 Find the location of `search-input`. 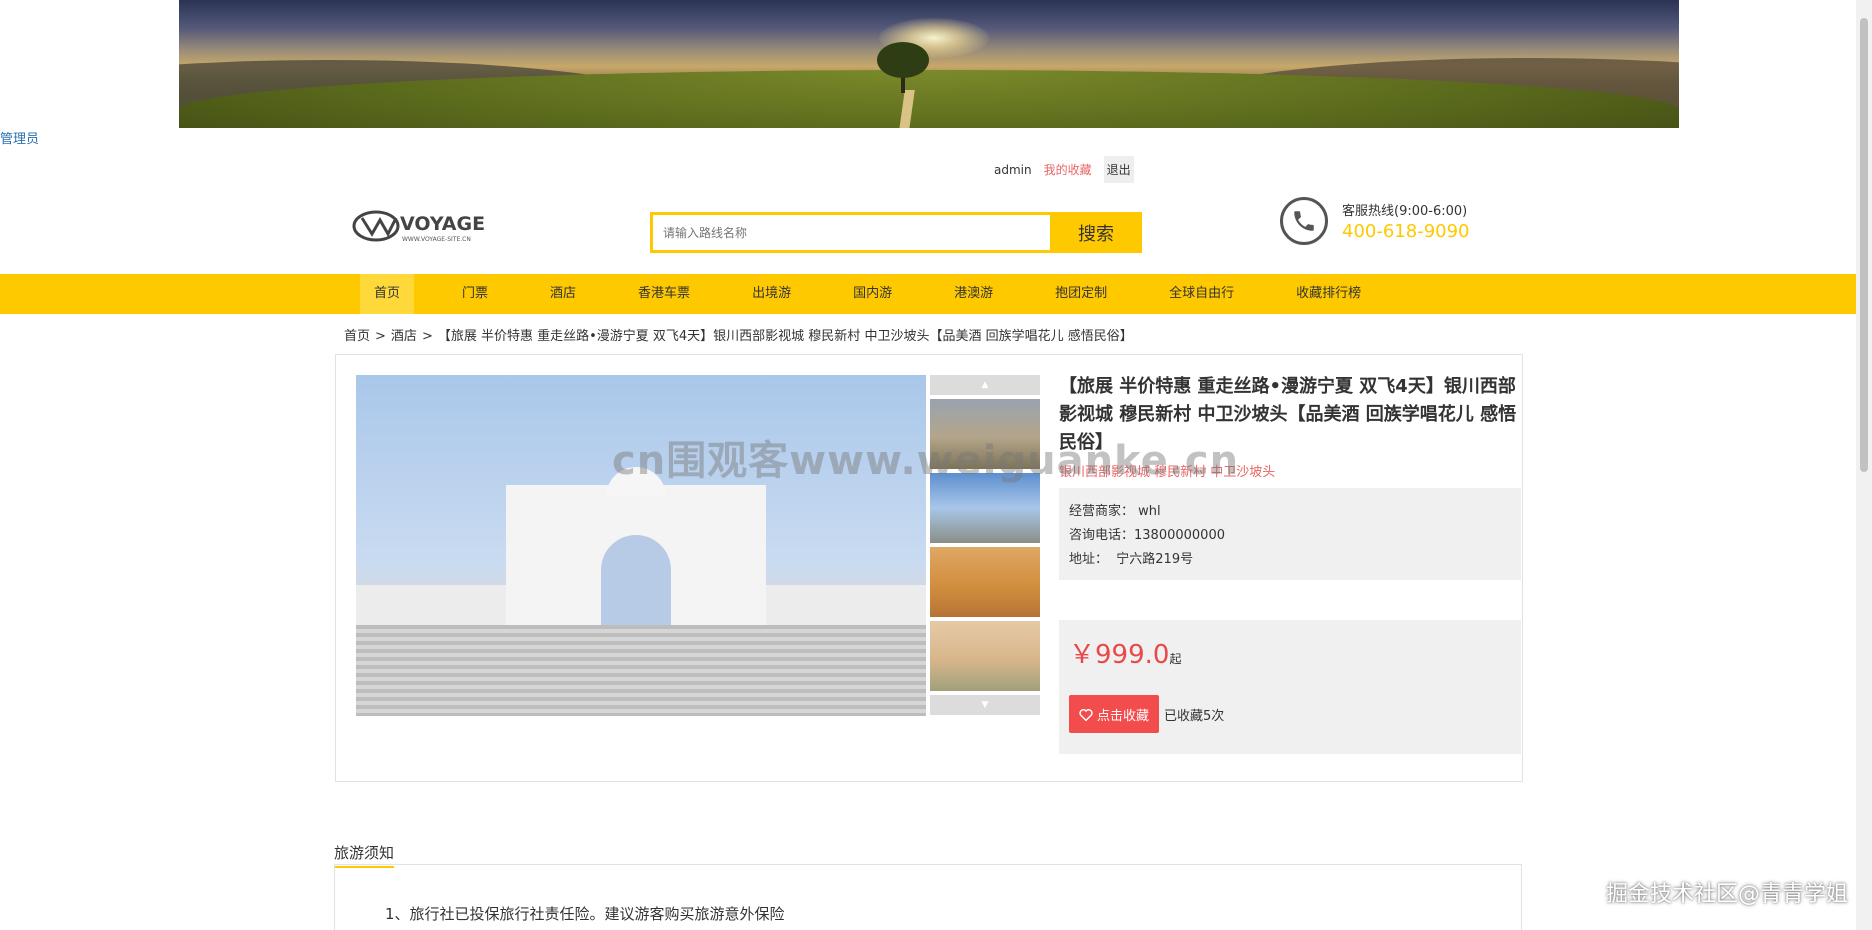

search-input is located at coordinates (850, 232).